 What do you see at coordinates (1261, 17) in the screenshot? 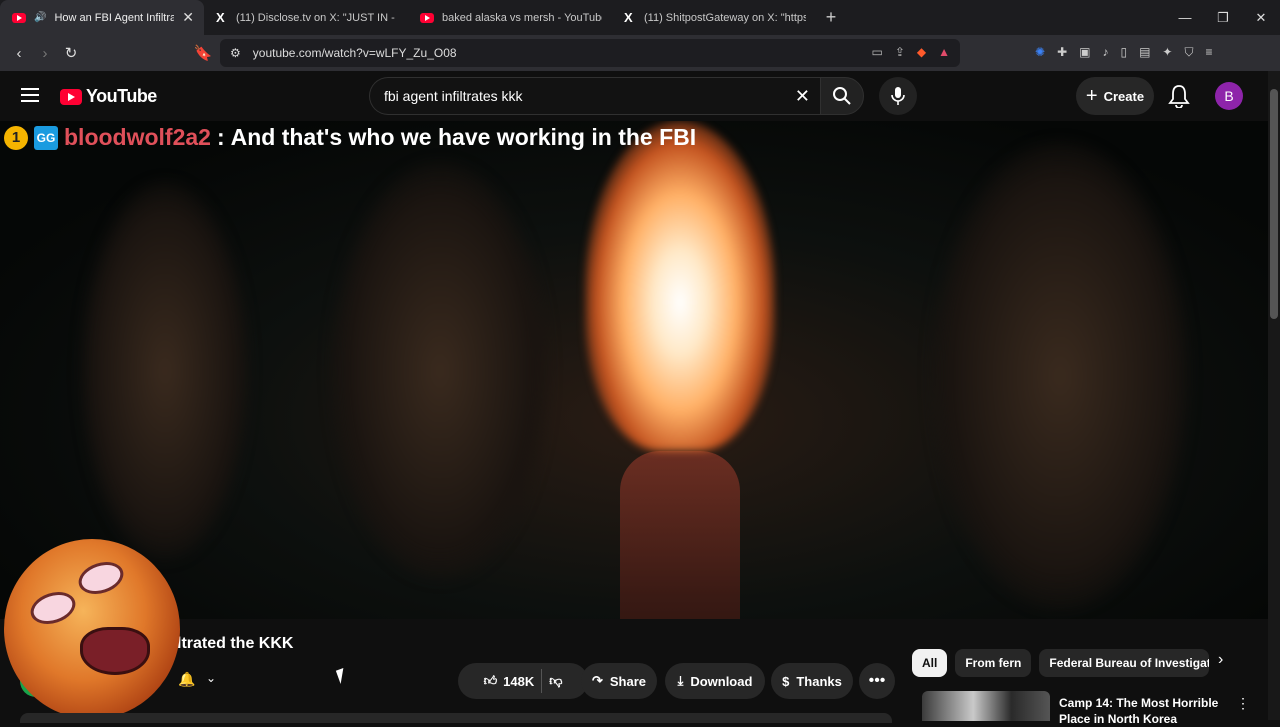
I see `close-window-icon: ✕` at bounding box center [1261, 17].